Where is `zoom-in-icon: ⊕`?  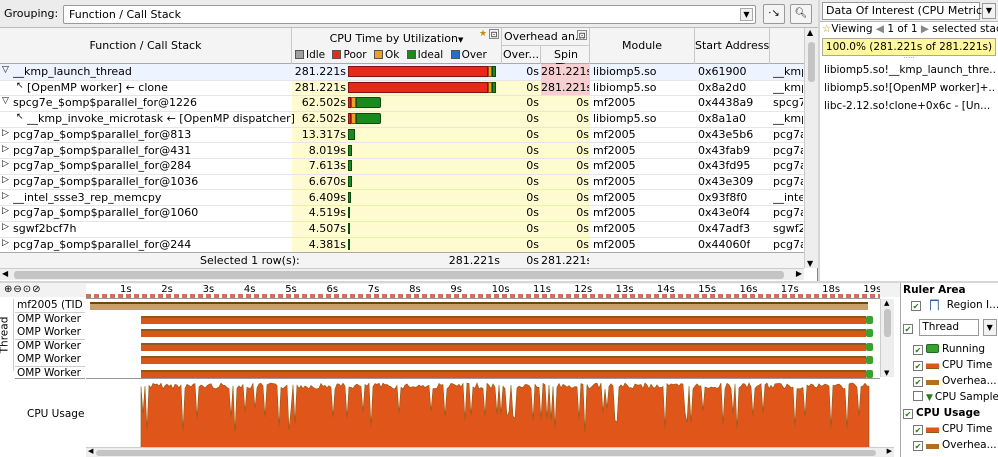
zoom-in-icon: ⊕ is located at coordinates (8, 289).